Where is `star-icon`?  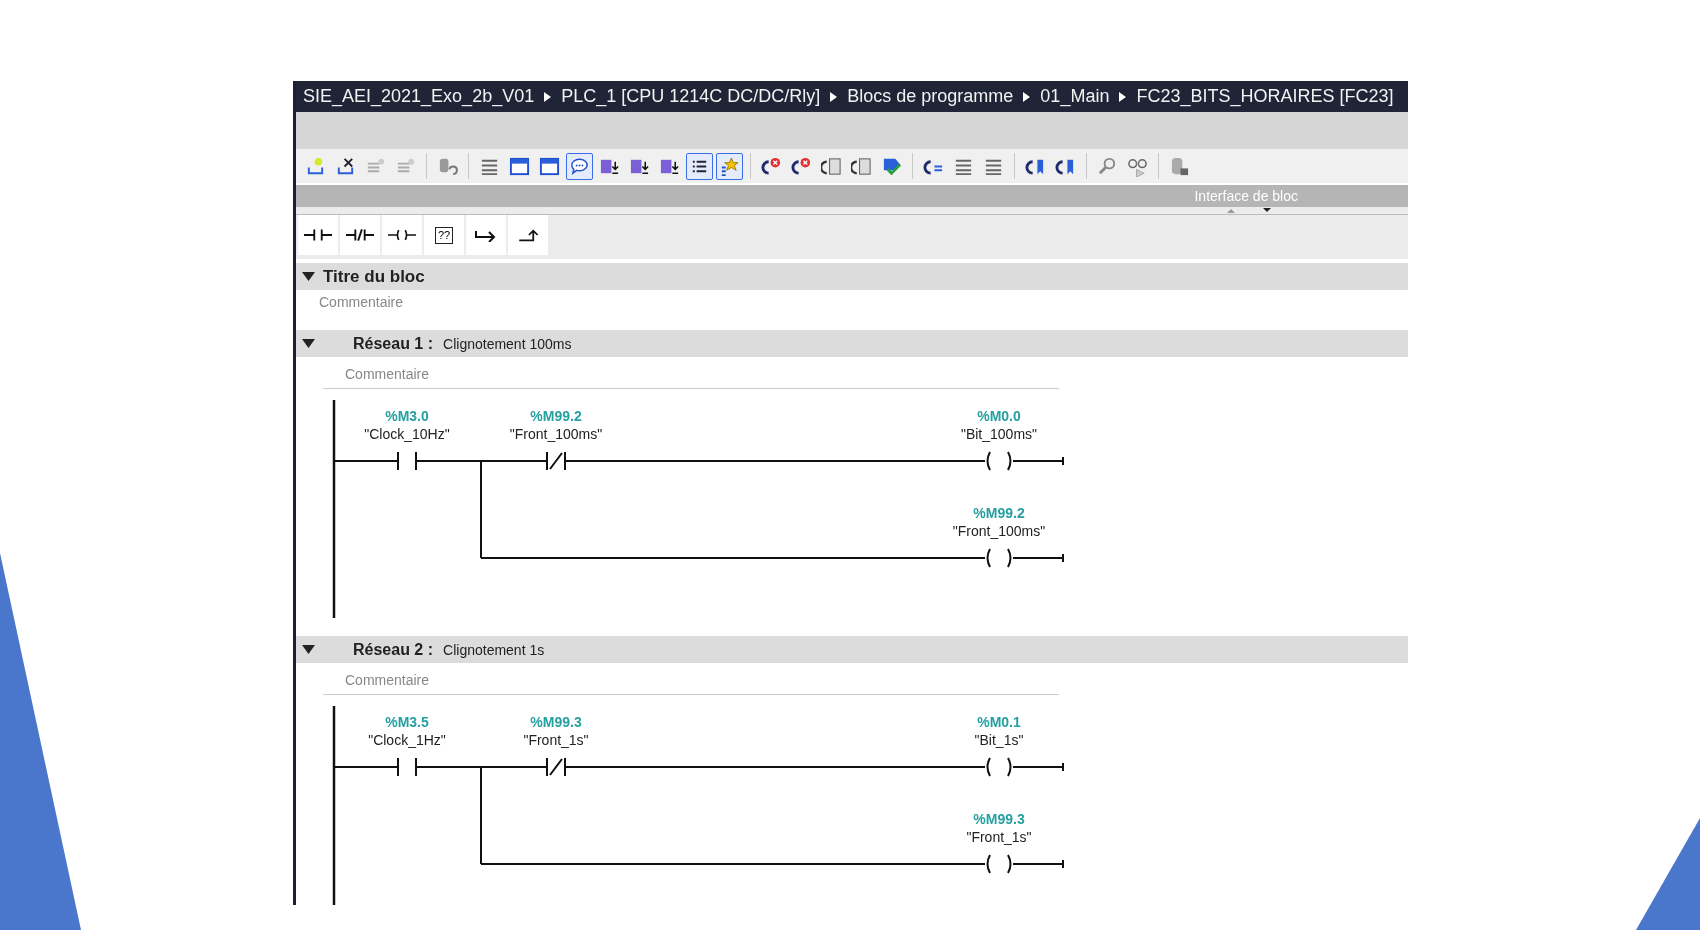
star-icon is located at coordinates (729, 166).